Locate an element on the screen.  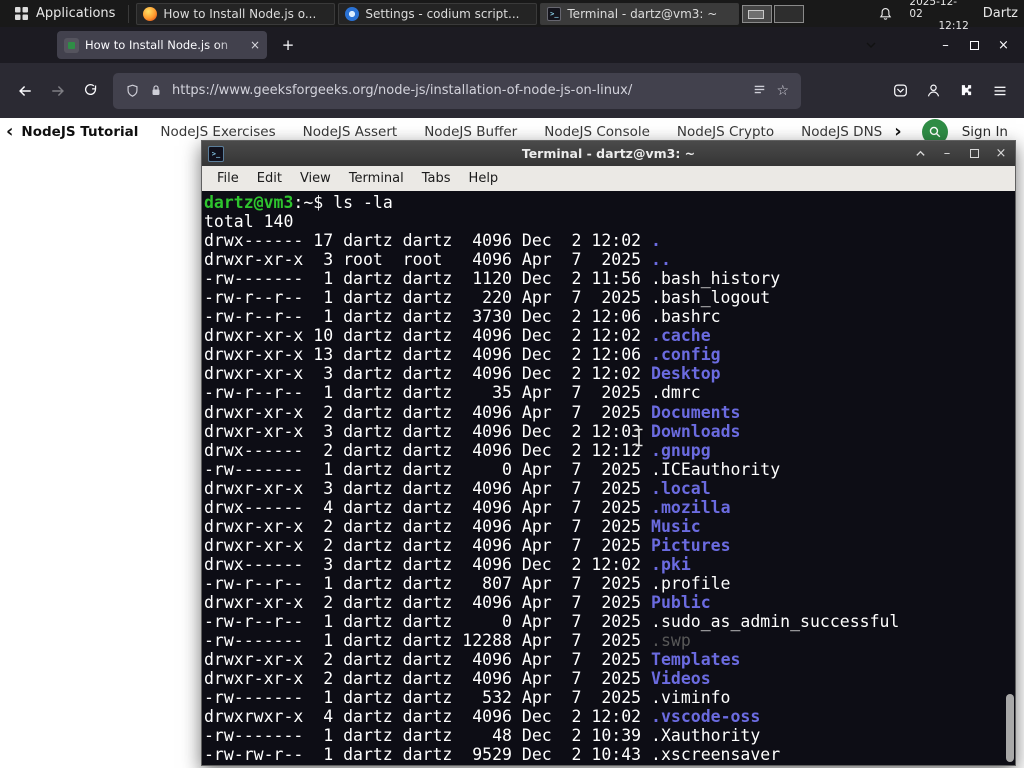
terminal-menu-view: View is located at coordinates (315, 178).